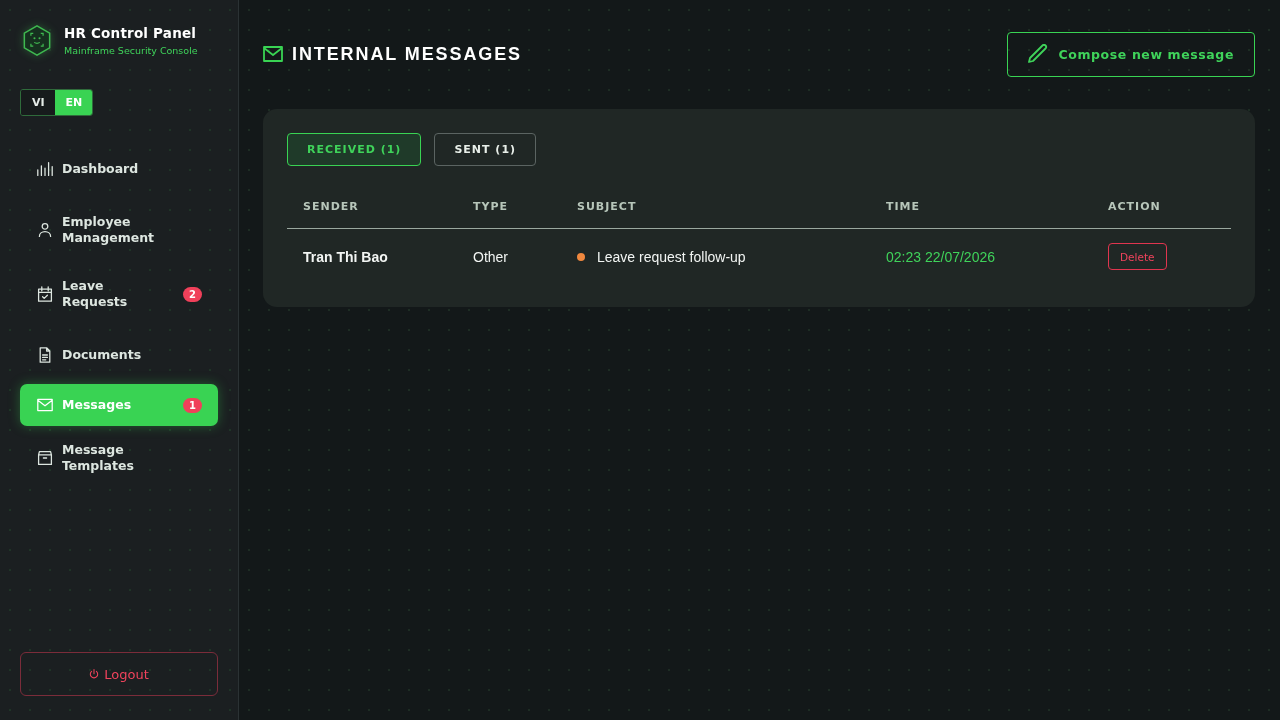  Describe the element at coordinates (372, 255) in the screenshot. I see `table-cell: Tran Thi Bao` at that location.